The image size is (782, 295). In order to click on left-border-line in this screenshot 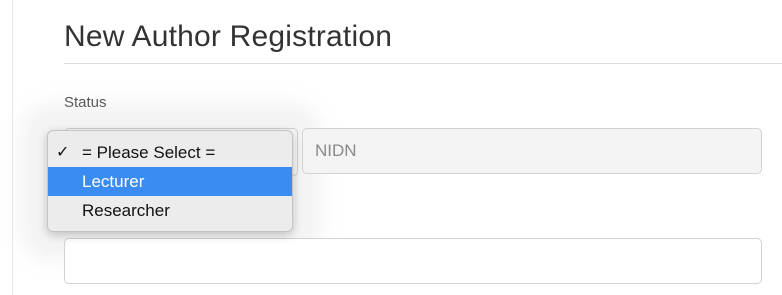, I will do `click(12, 147)`.